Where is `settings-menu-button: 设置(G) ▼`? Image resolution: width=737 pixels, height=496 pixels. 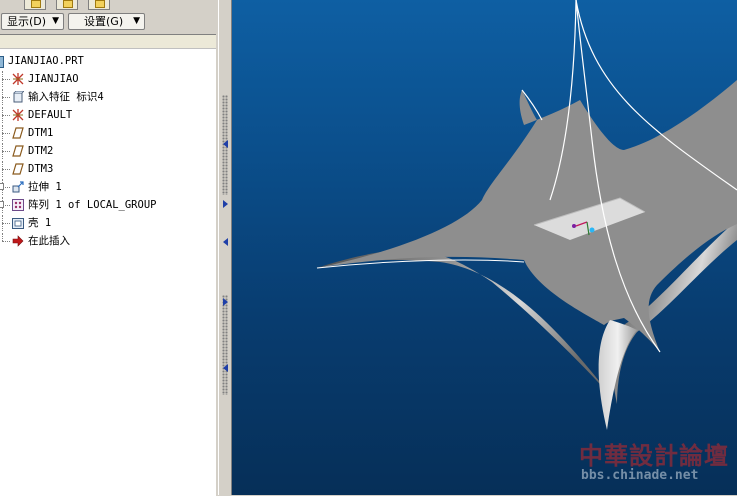 settings-menu-button: 设置(G) ▼ is located at coordinates (106, 21).